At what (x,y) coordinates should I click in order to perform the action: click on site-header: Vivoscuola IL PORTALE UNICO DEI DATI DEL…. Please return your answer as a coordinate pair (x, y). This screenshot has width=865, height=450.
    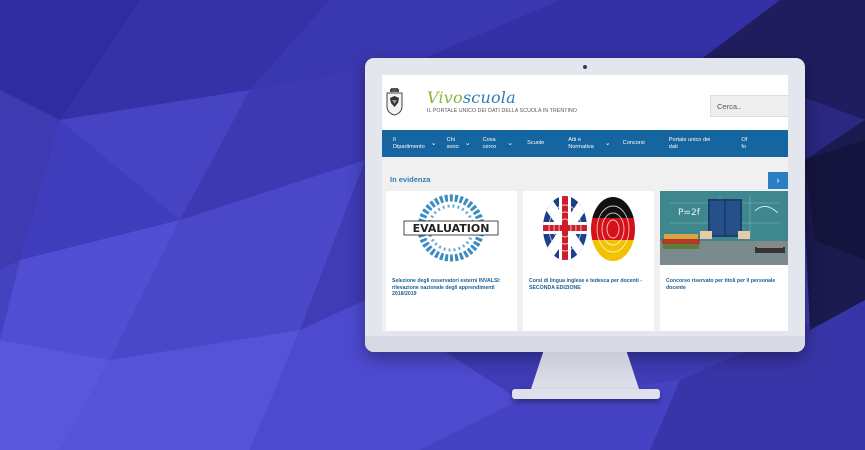
    Looking at the image, I should click on (585, 102).